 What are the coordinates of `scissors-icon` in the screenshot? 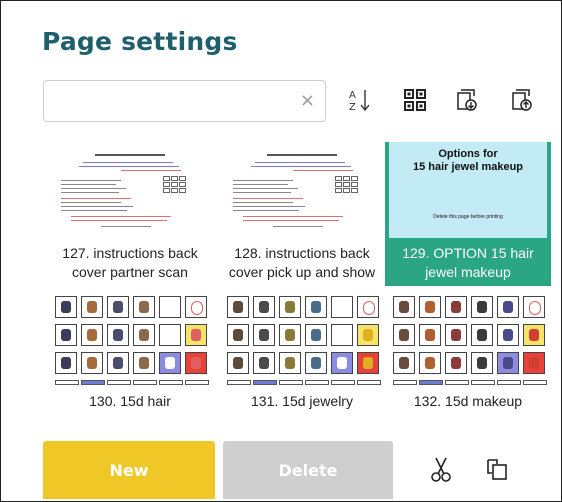 It's located at (441, 469).